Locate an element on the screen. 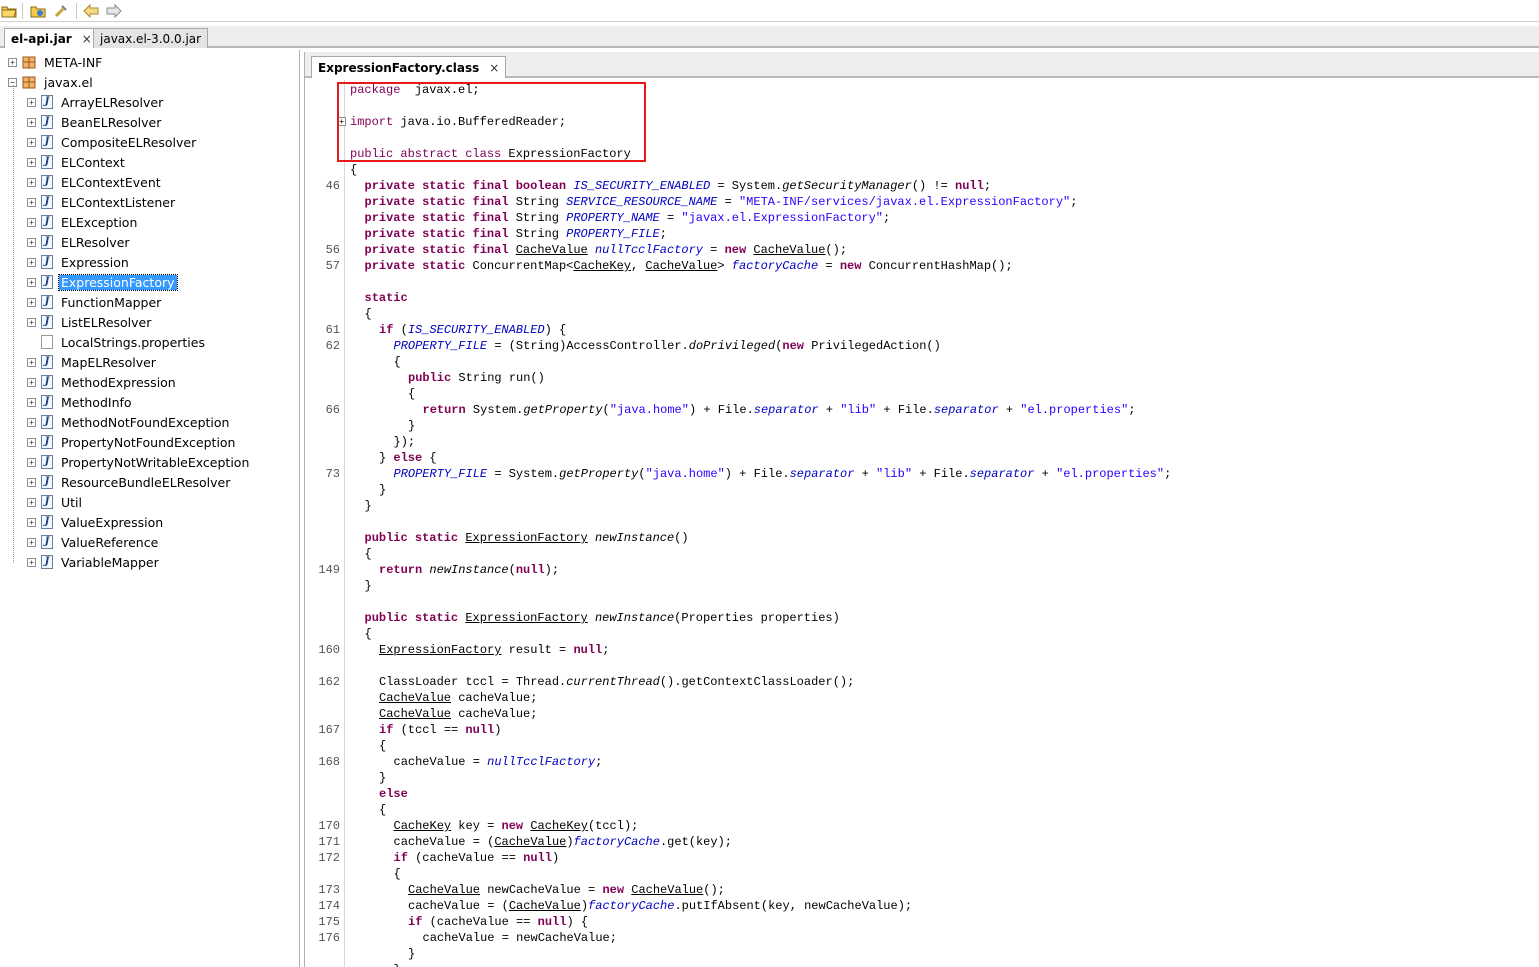 The width and height of the screenshot is (1539, 967). code-token: ExpressionFactory is located at coordinates (526, 538).